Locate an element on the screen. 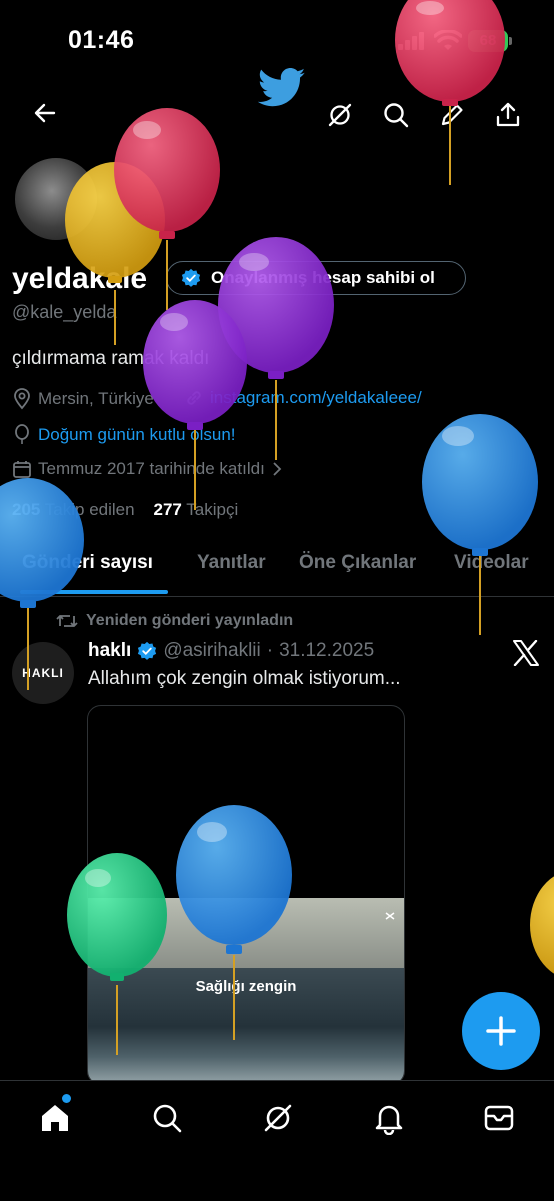  grok-icon is located at coordinates (278, 1118).